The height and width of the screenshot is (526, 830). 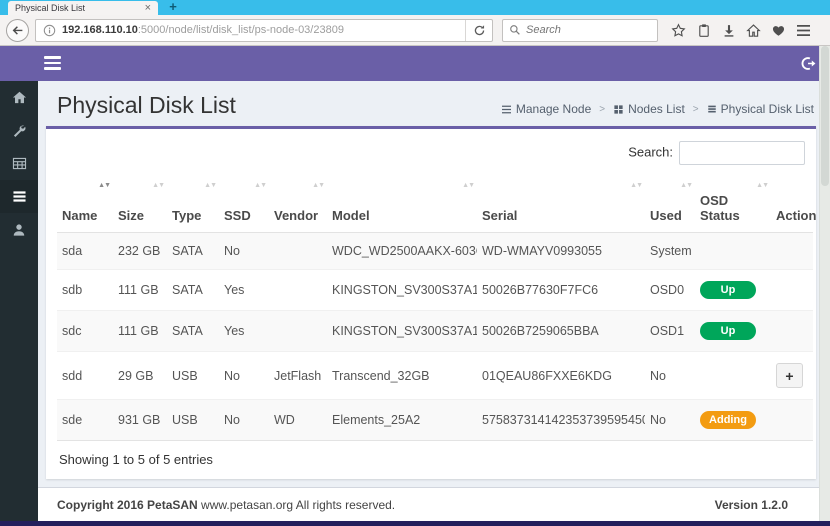 I want to click on cell-name: sdc, so click(x=85, y=331).